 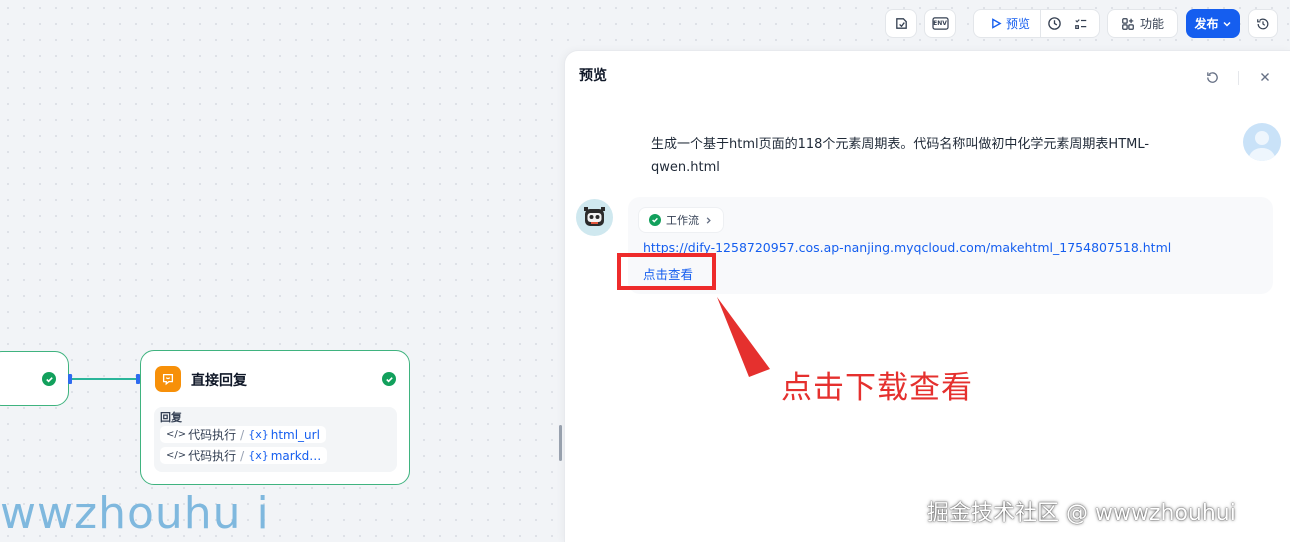 I want to click on watermark-left: wwzhouhu i, so click(x=135, y=513).